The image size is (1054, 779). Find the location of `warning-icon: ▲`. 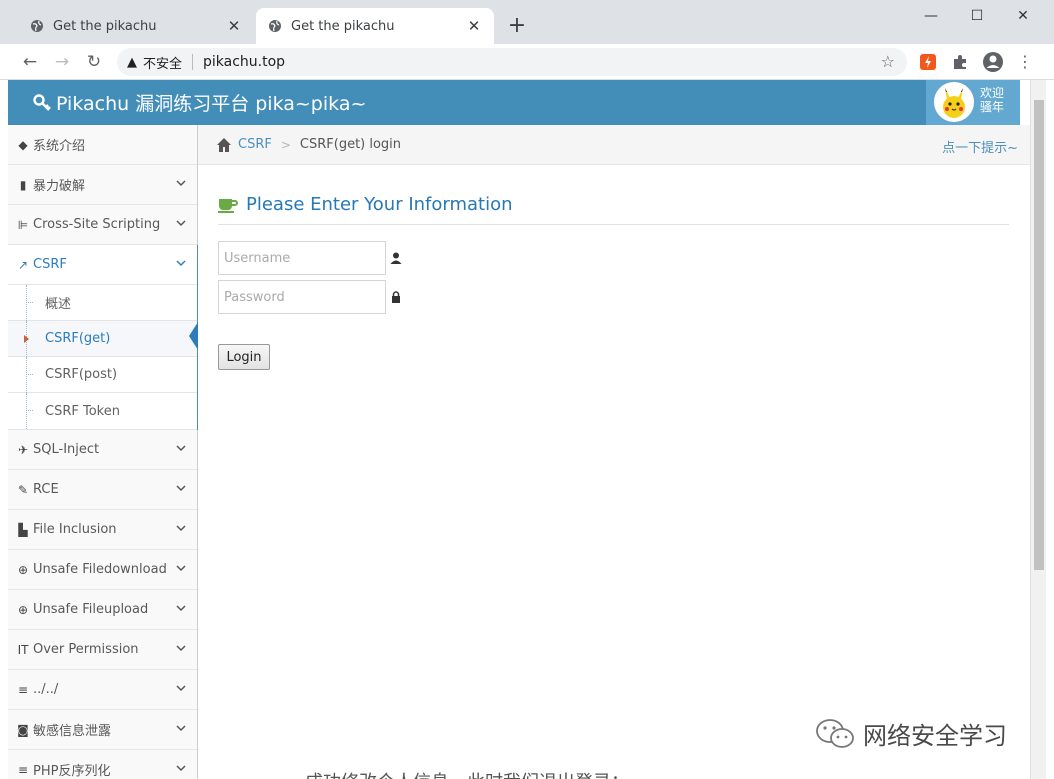

warning-icon: ▲ is located at coordinates (132, 62).